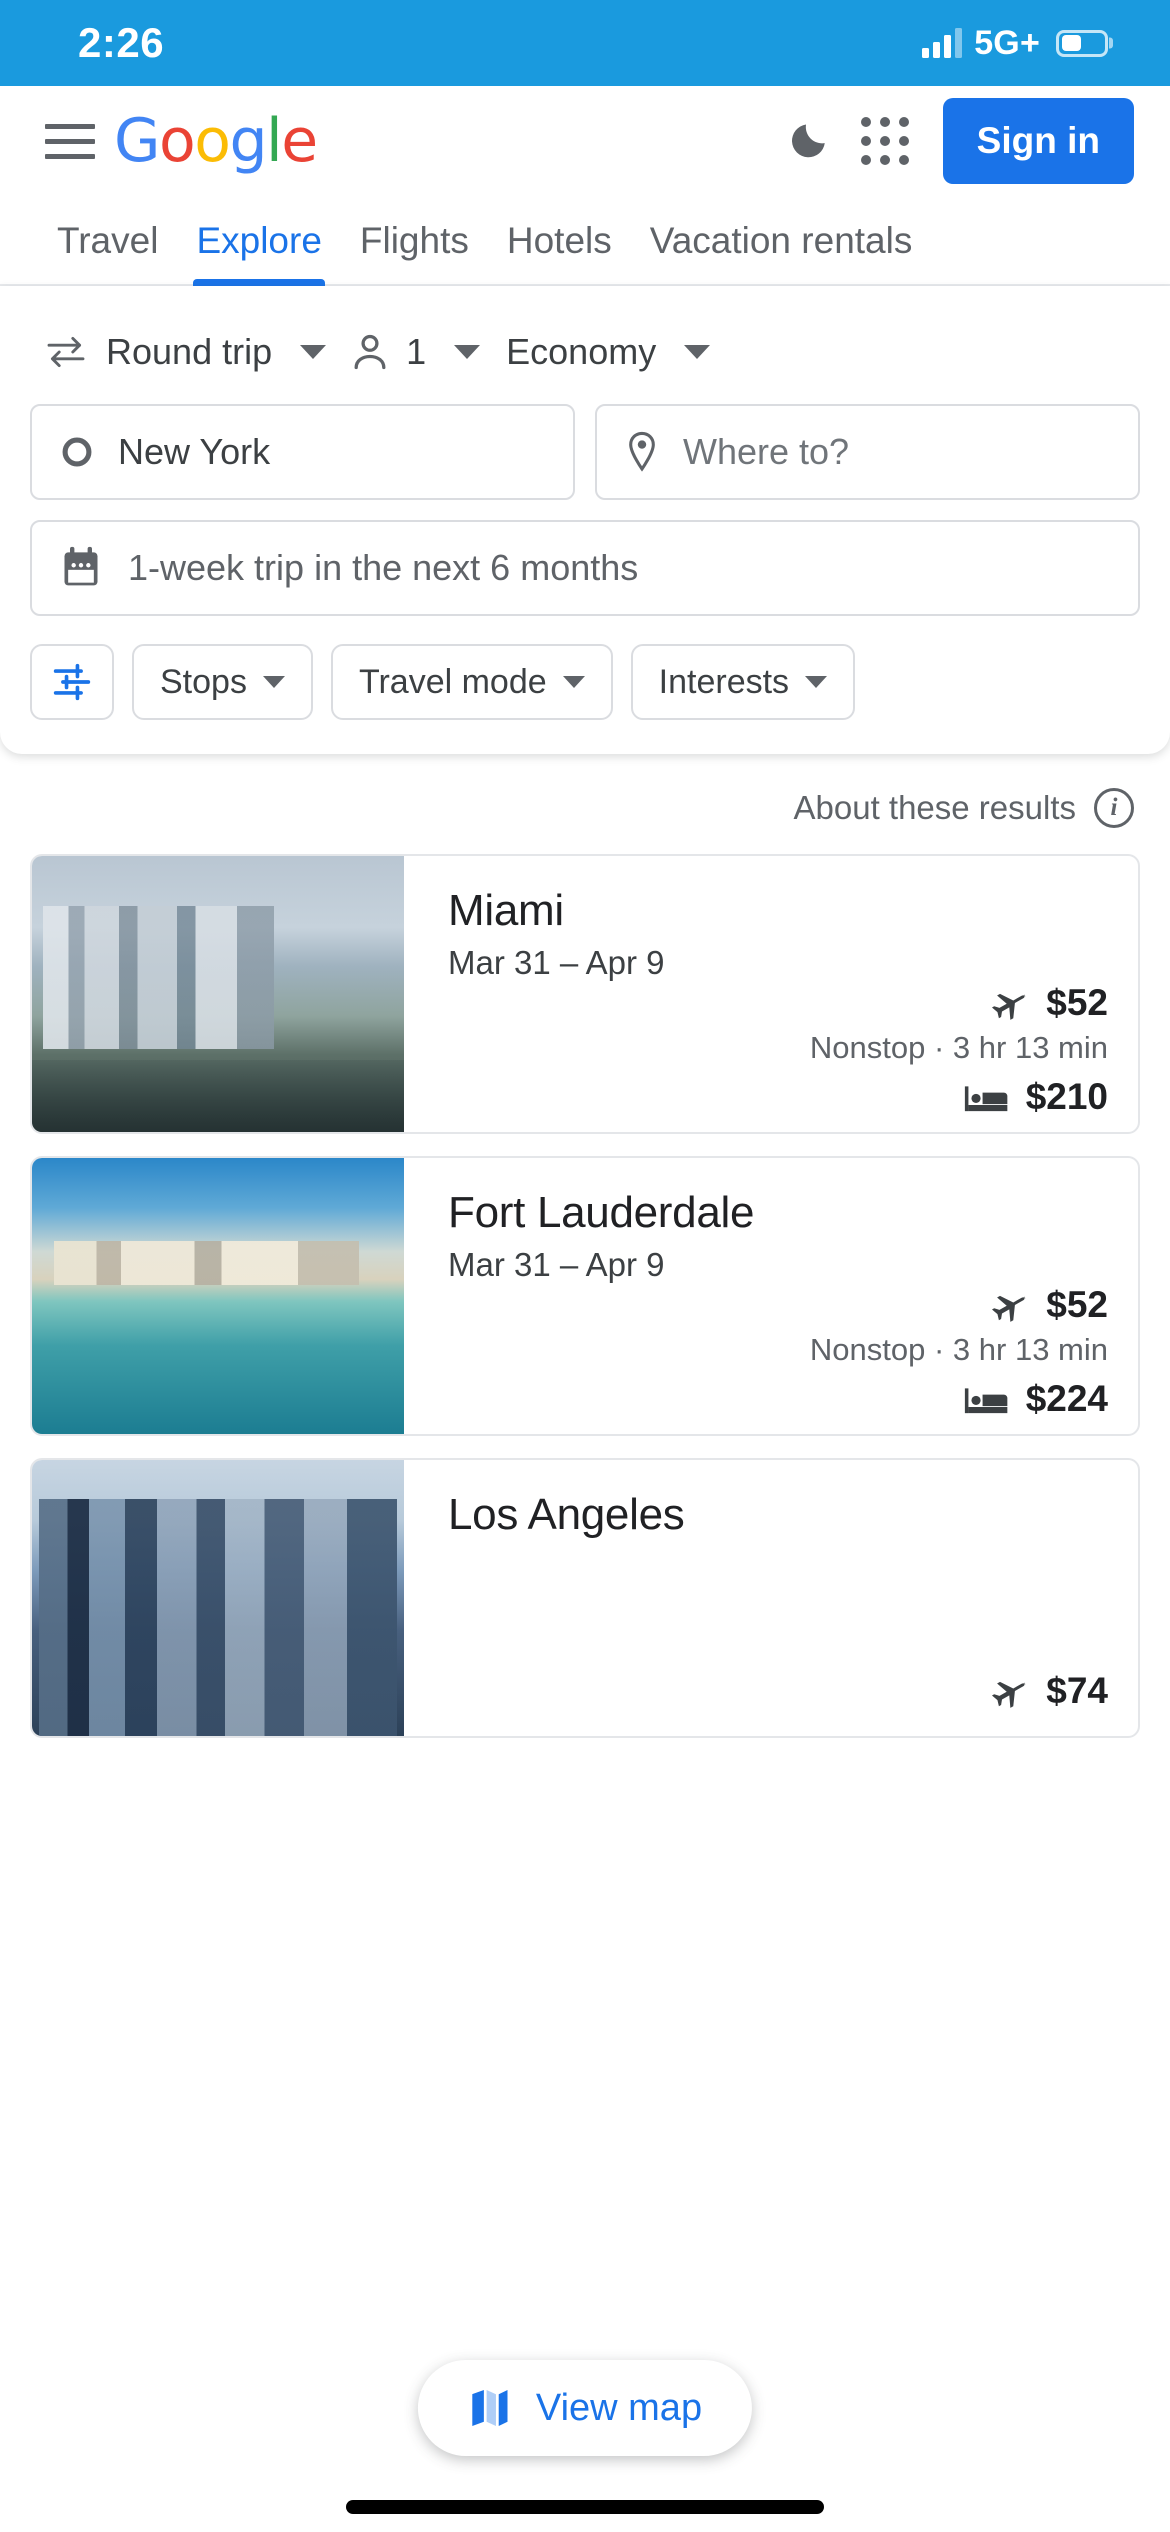 The height and width of the screenshot is (2532, 1170). Describe the element at coordinates (585, 804) in the screenshot. I see `about-these-results: About these results i` at that location.